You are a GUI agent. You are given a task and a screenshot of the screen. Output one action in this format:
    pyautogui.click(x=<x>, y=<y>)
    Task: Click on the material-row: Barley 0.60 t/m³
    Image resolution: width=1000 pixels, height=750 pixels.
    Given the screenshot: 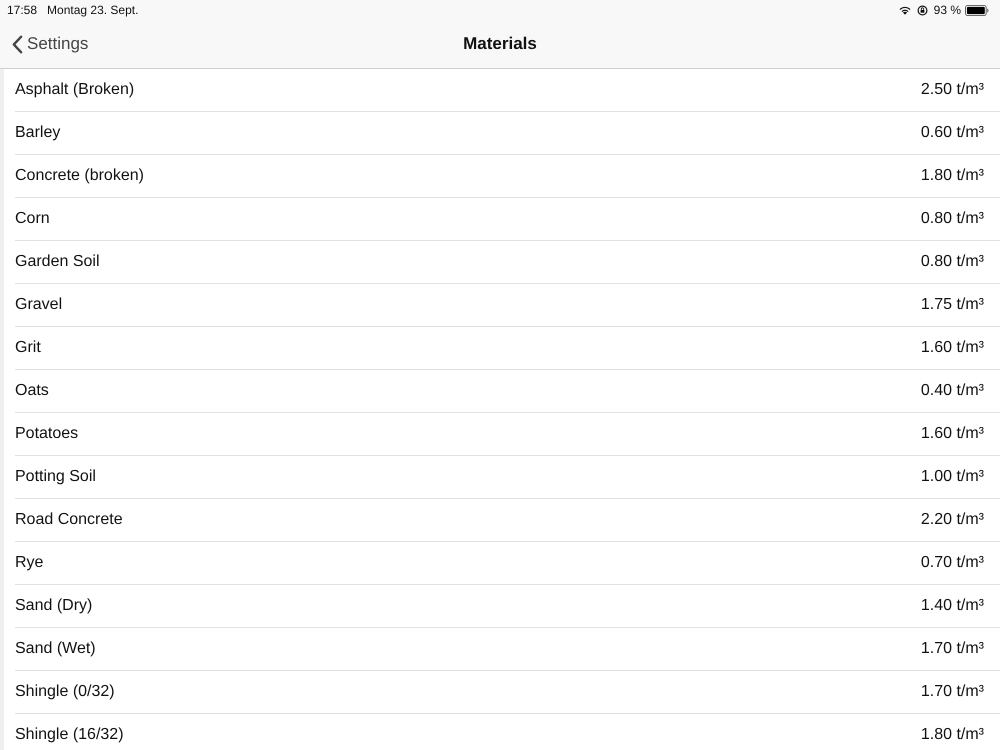 What is the action you would take?
    pyautogui.click(x=507, y=133)
    